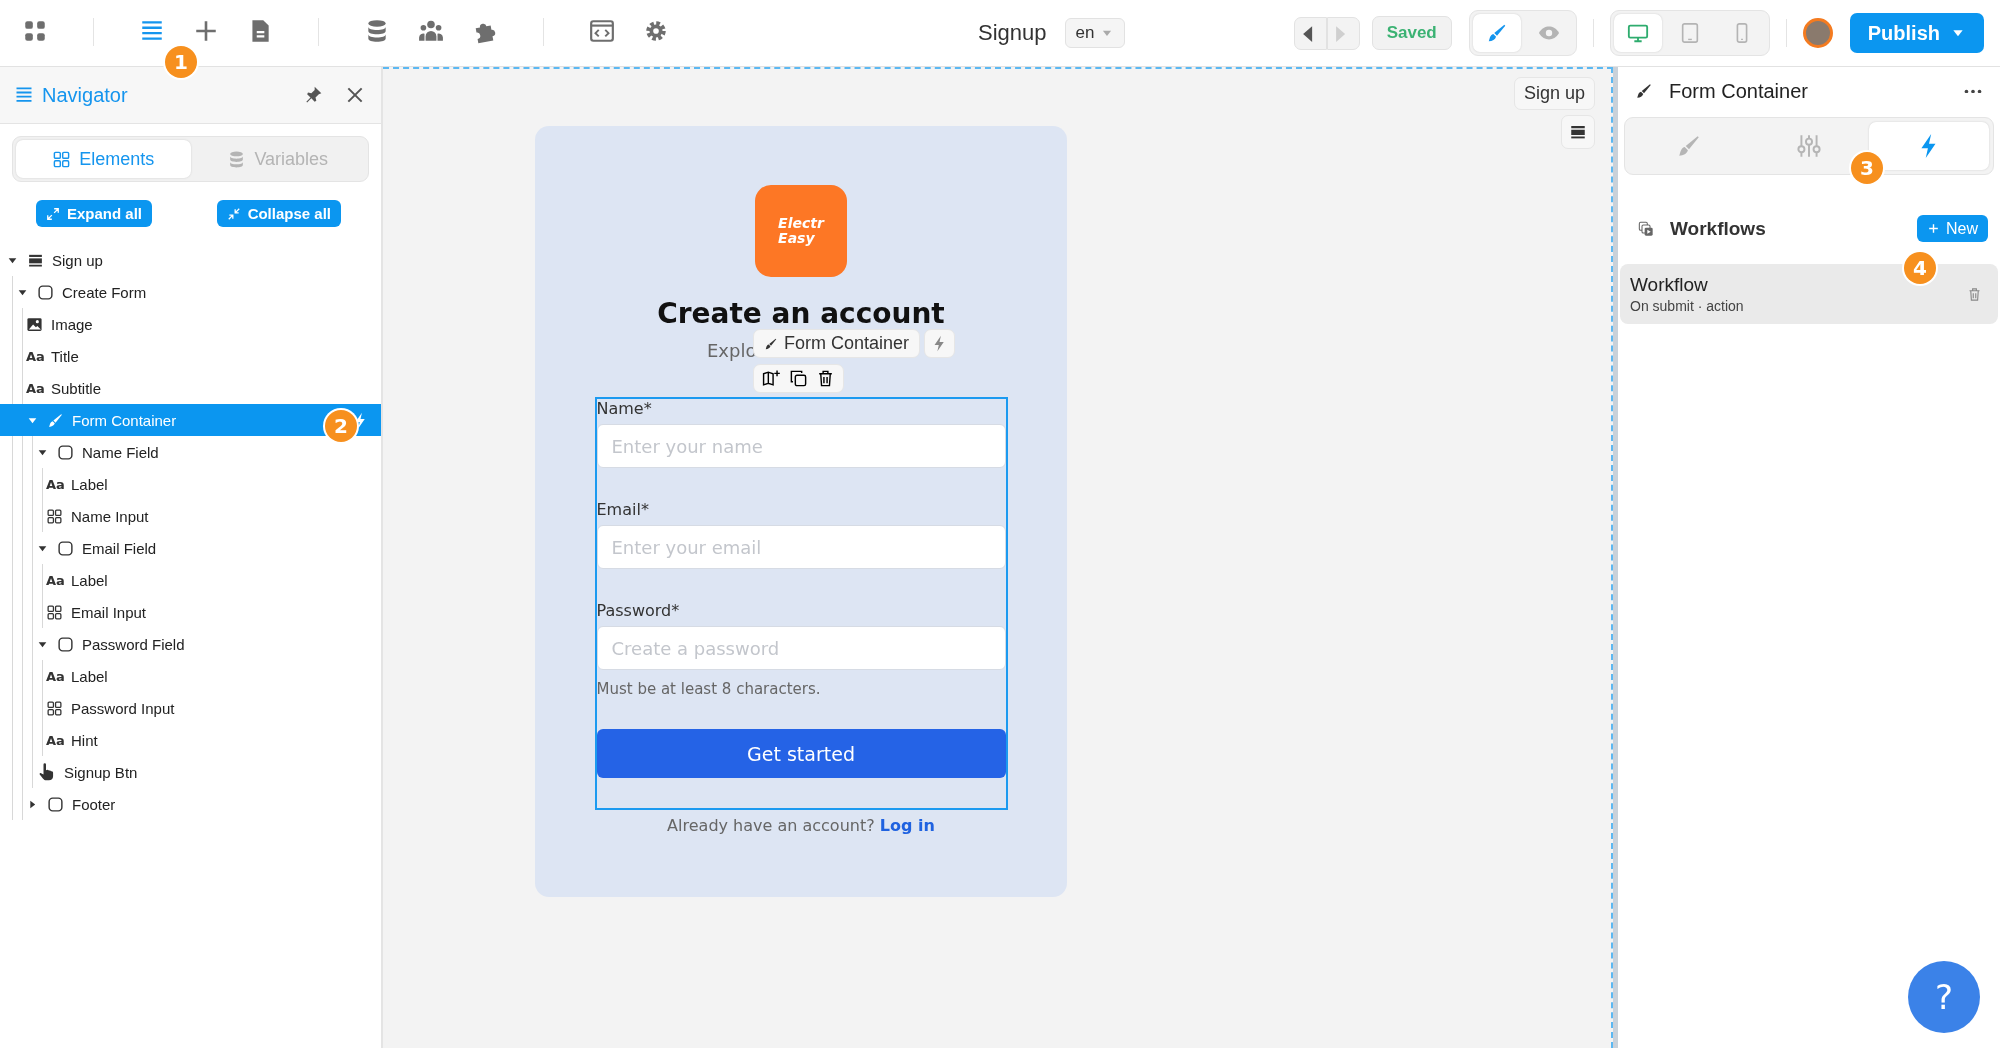 The width and height of the screenshot is (2000, 1048). I want to click on tree-item: Footer, so click(190, 804).